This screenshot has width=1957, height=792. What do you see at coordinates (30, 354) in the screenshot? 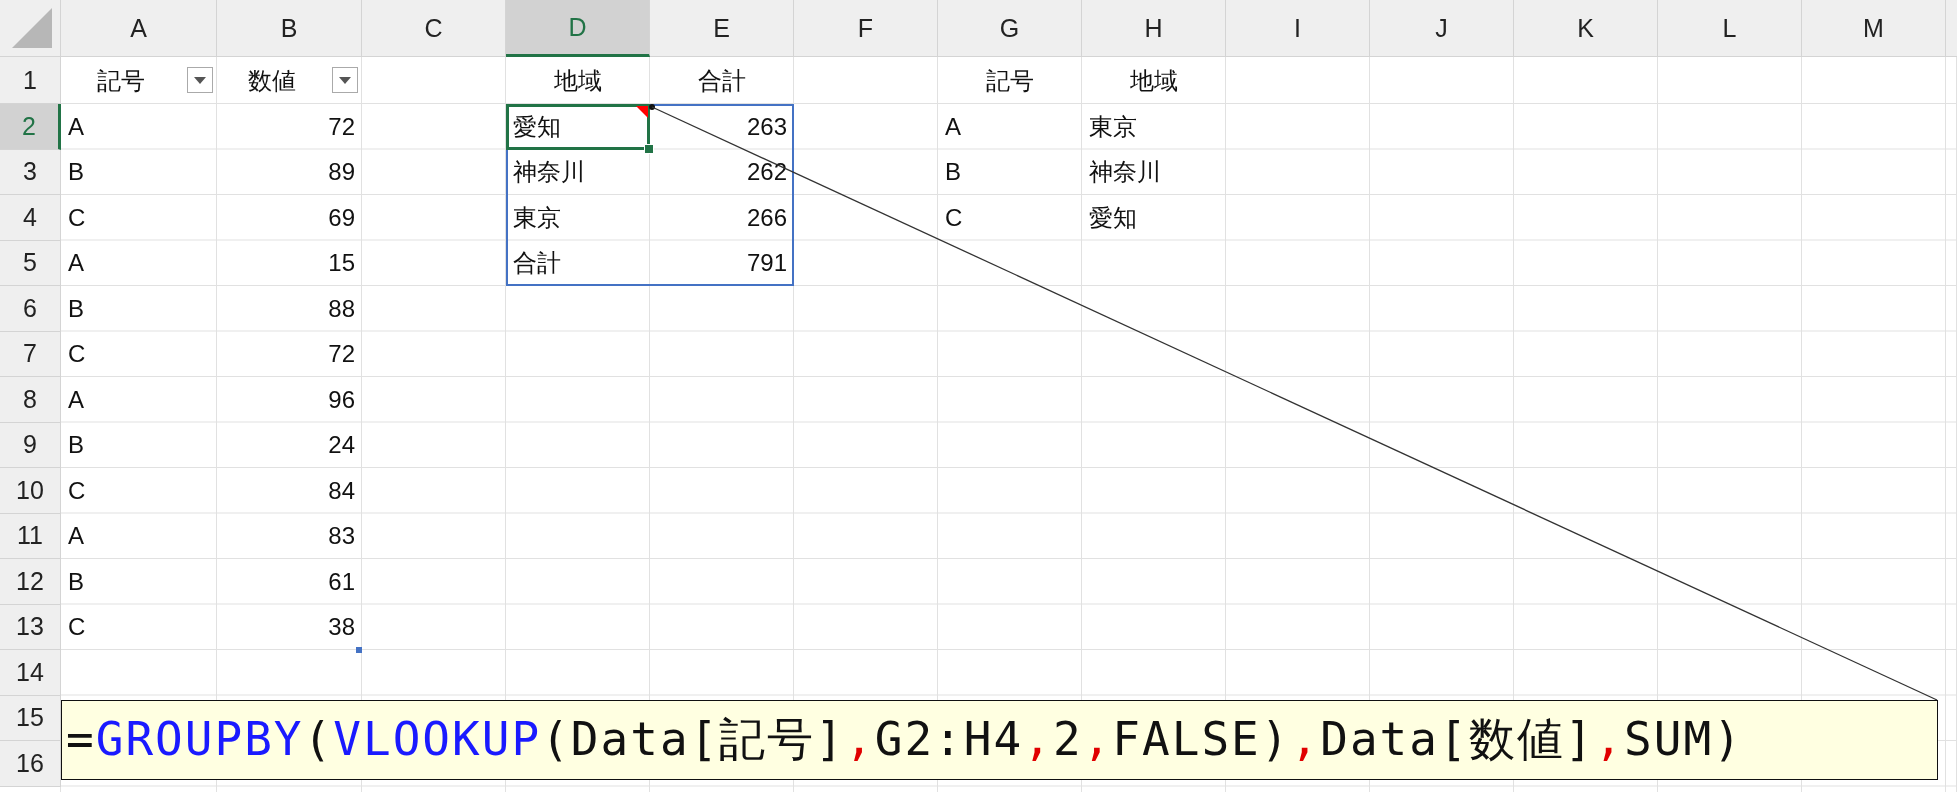
I see `row-header: 7` at bounding box center [30, 354].